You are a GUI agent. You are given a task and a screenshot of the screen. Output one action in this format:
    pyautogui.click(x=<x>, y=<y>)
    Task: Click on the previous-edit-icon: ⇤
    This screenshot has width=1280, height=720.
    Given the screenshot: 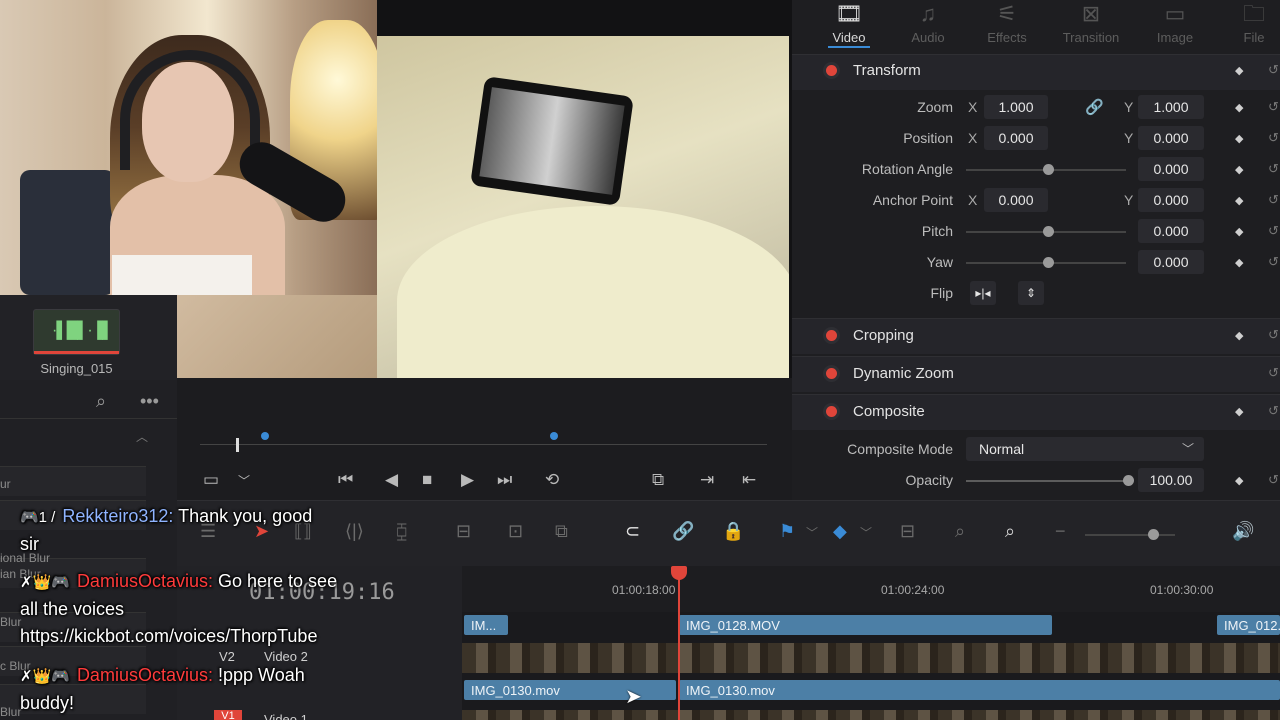 What is the action you would take?
    pyautogui.click(x=749, y=480)
    